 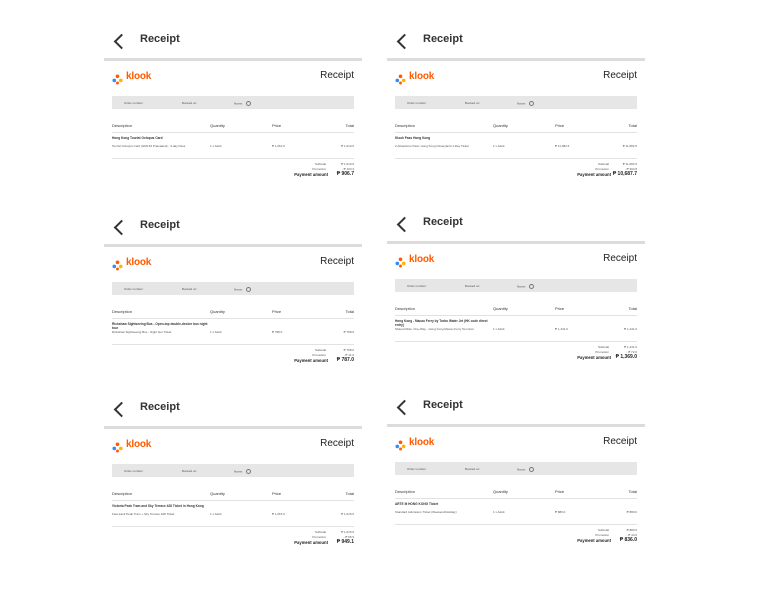 What do you see at coordinates (629, 146) in the screenshot?
I see `item-total: ₱ 11,082.5` at bounding box center [629, 146].